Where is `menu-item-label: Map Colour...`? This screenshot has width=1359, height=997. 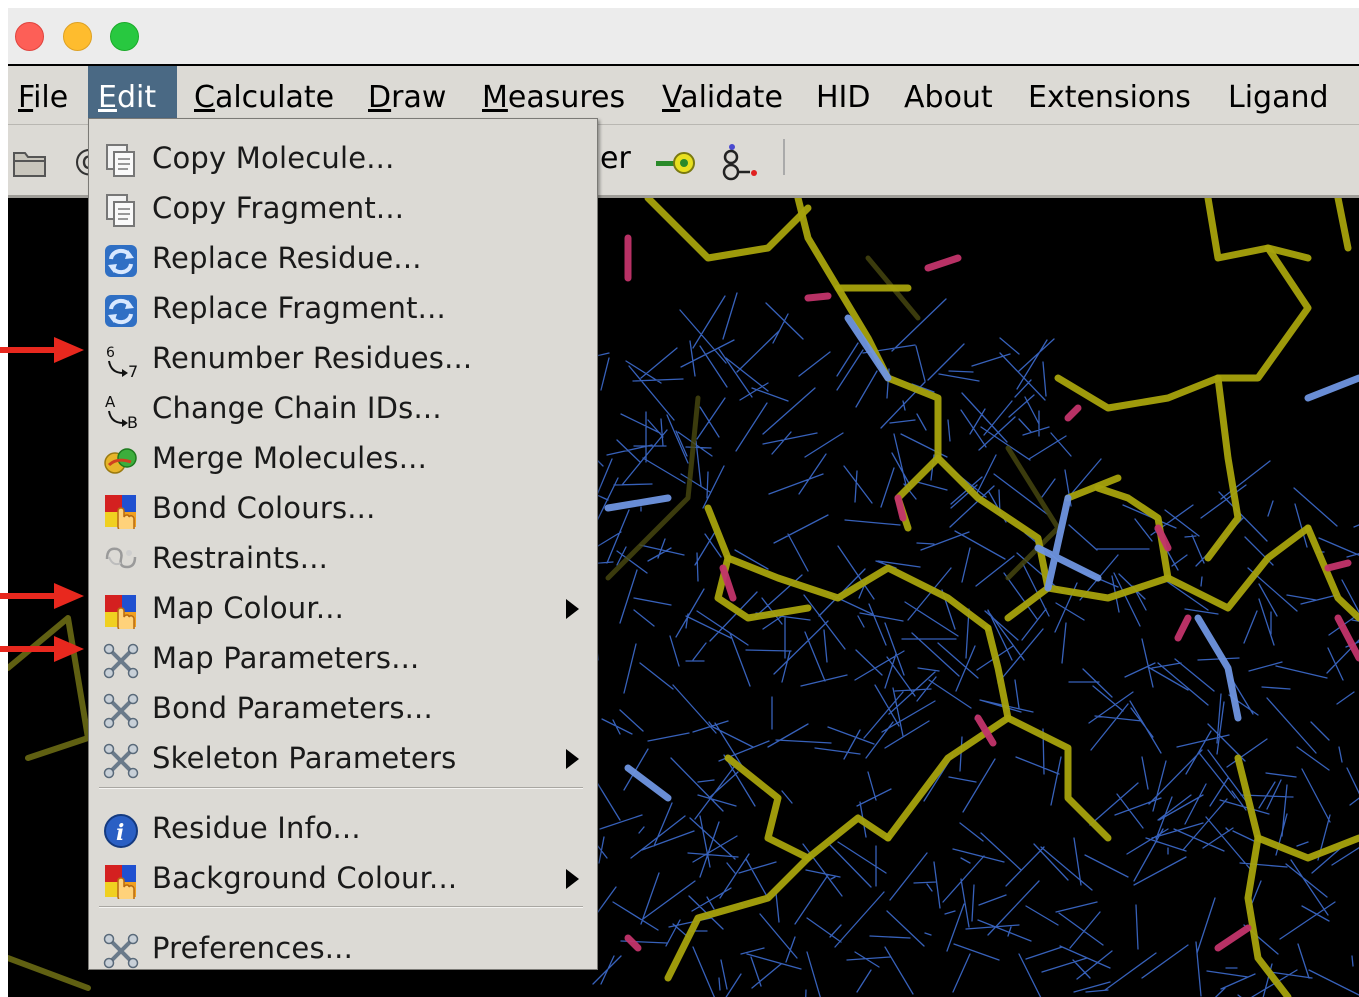
menu-item-label: Map Colour... is located at coordinates (248, 608).